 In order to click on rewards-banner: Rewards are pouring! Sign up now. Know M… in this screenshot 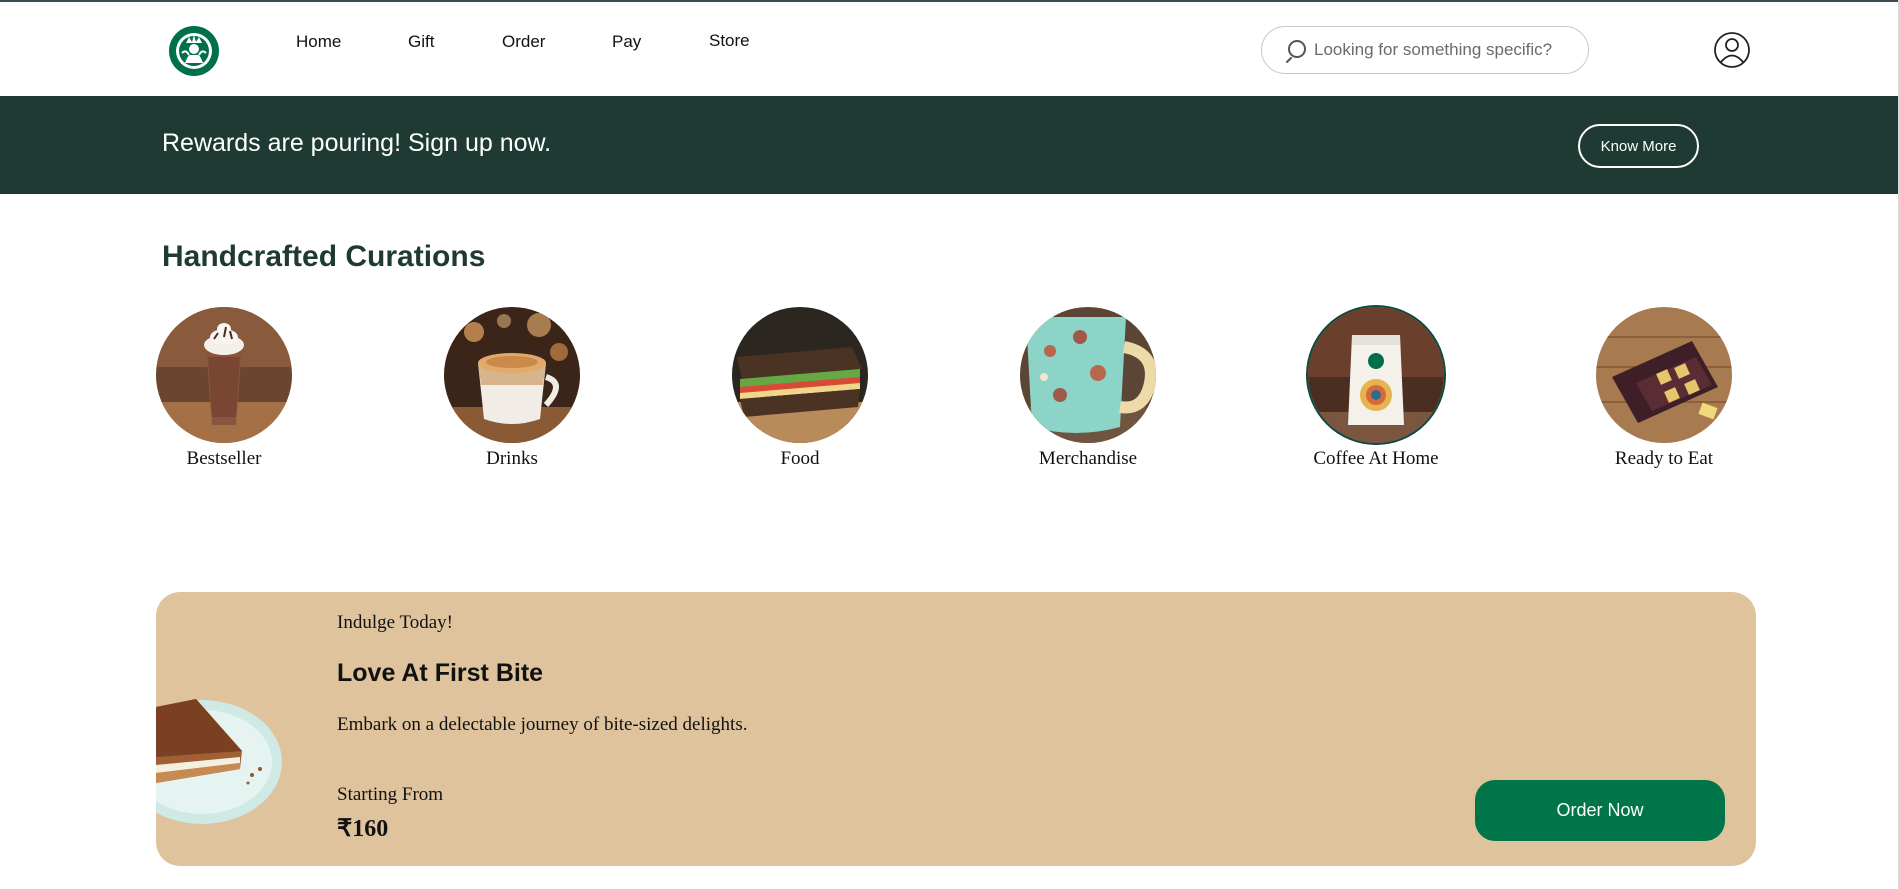, I will do `click(950, 145)`.